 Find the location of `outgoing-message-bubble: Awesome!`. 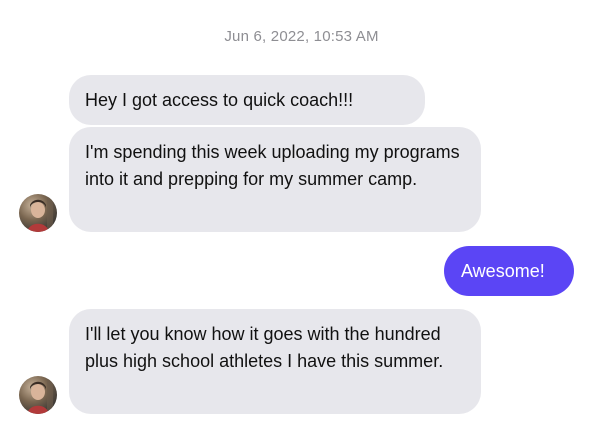

outgoing-message-bubble: Awesome! is located at coordinates (509, 271).